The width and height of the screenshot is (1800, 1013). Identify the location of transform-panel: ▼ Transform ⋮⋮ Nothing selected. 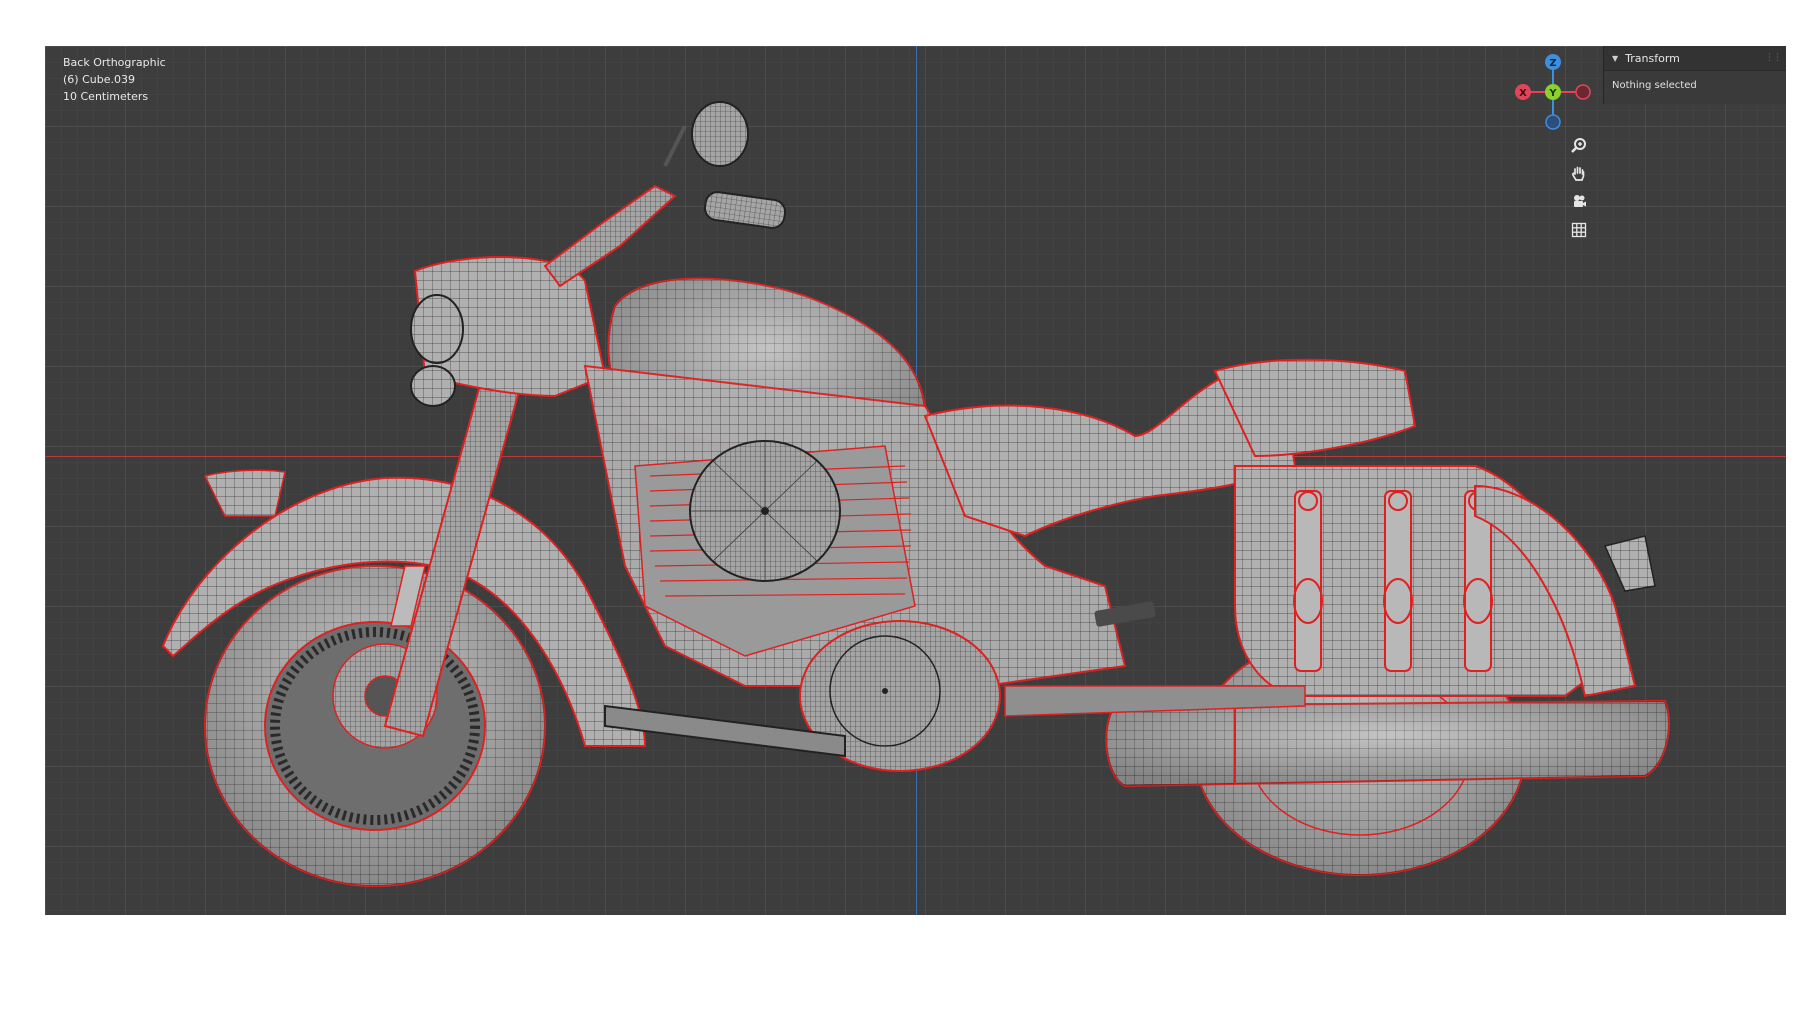
(1694, 75).